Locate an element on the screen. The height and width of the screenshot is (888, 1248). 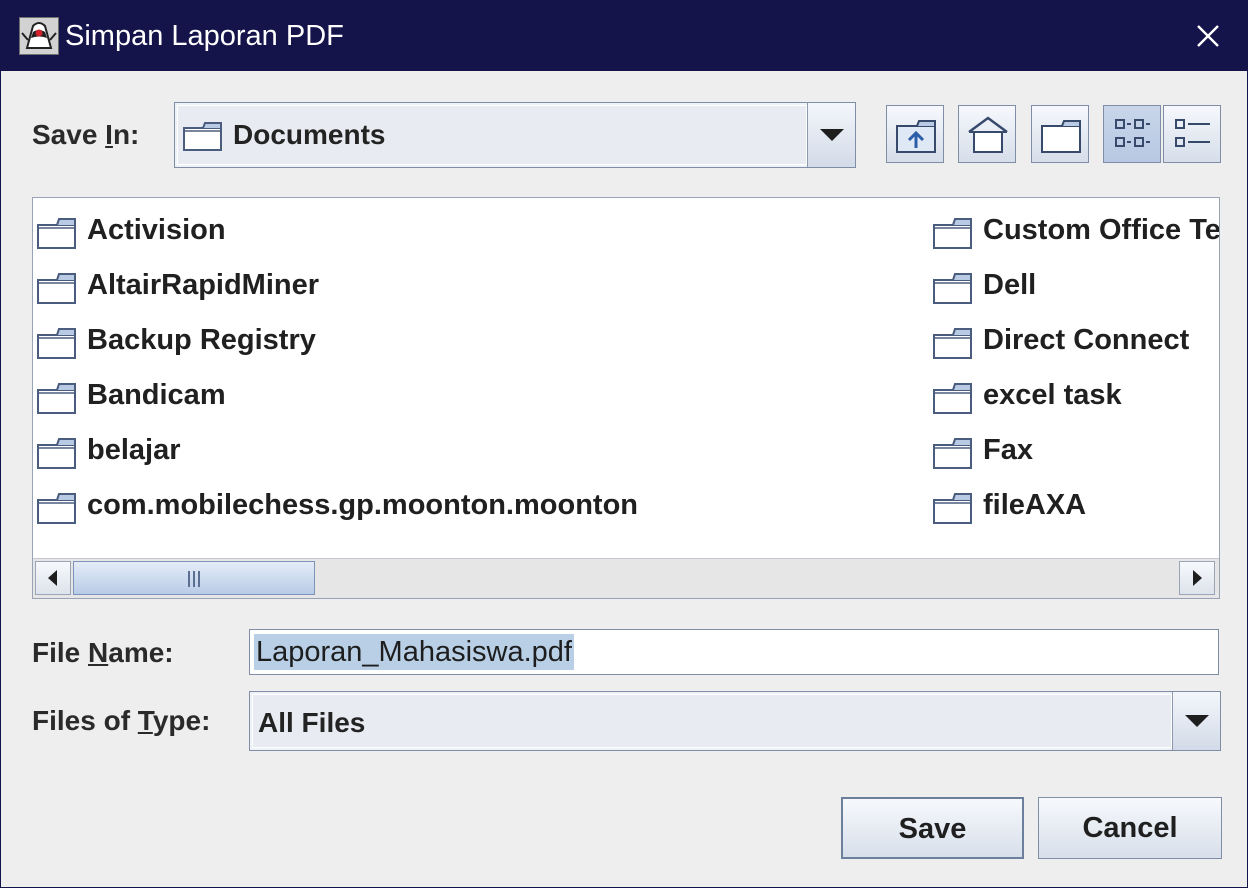
grip-icon is located at coordinates (194, 579).